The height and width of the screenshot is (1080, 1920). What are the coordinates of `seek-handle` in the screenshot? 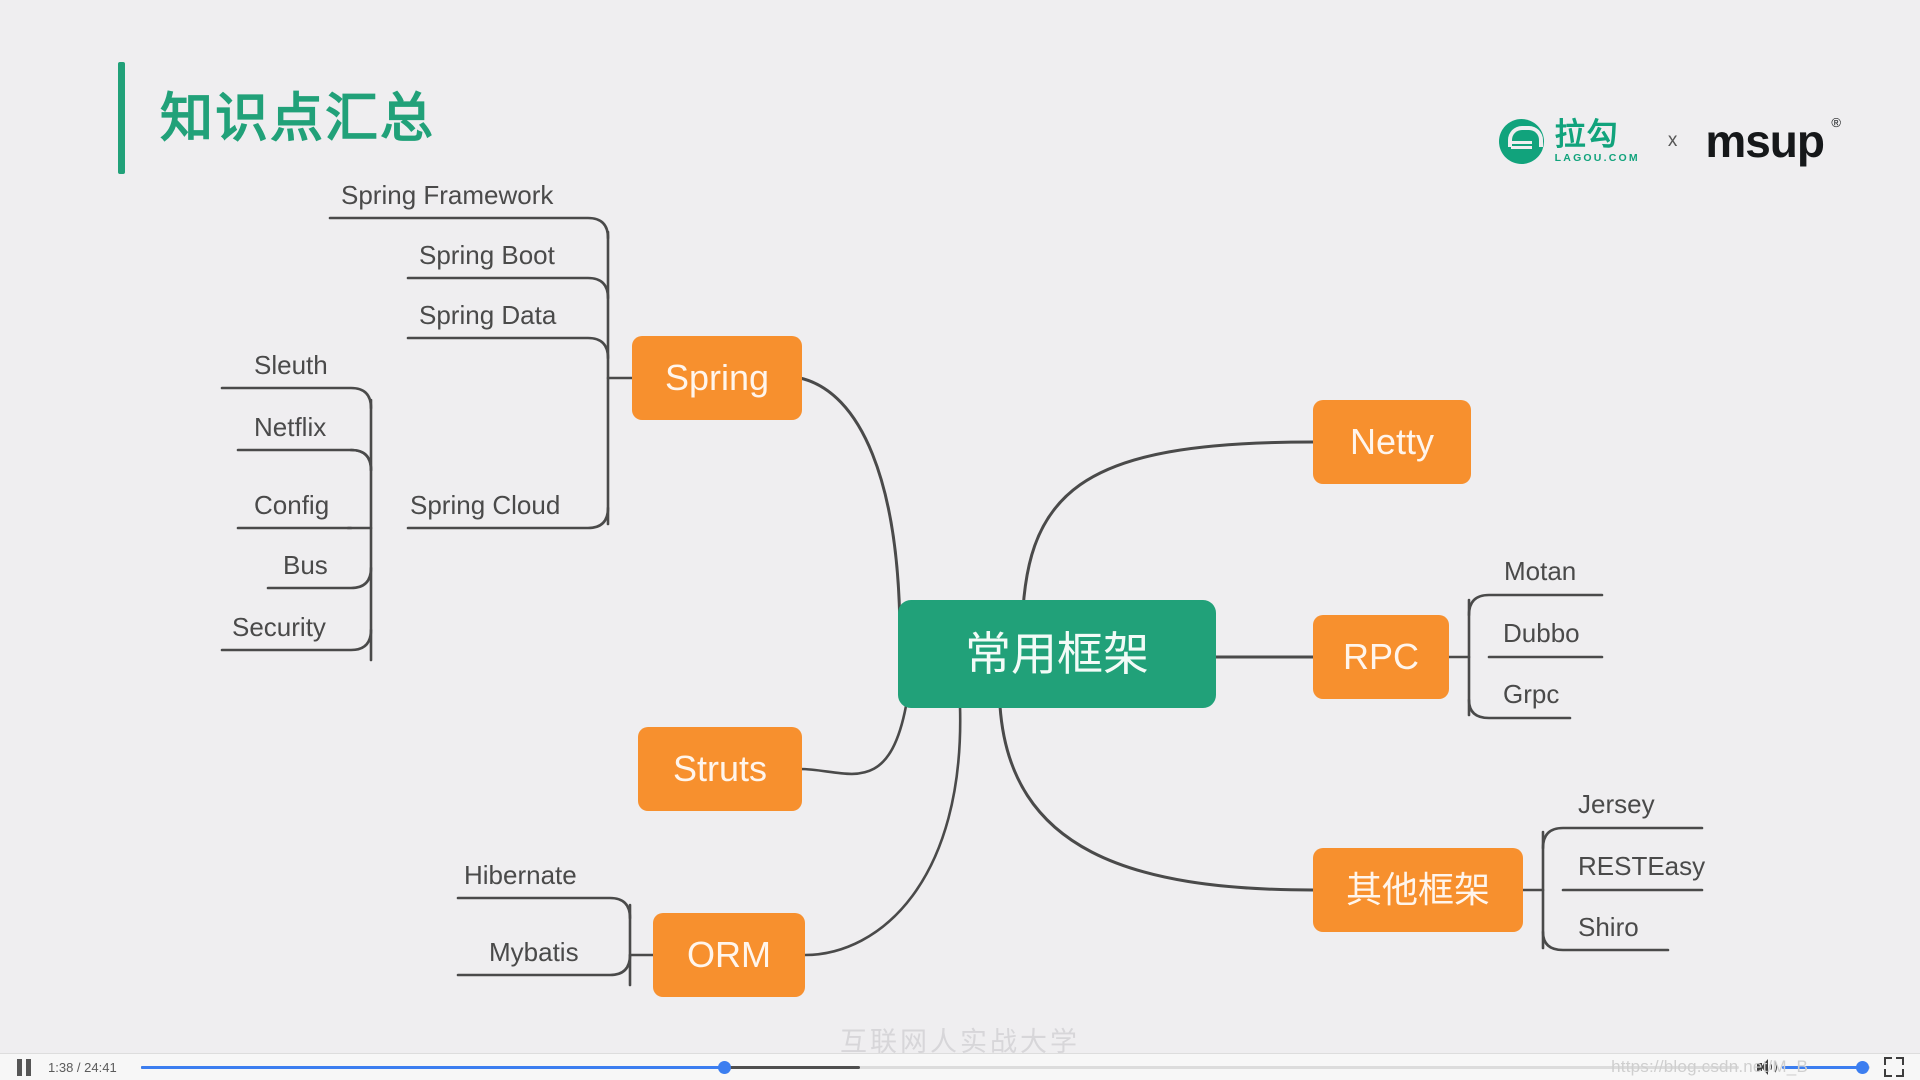 It's located at (724, 1067).